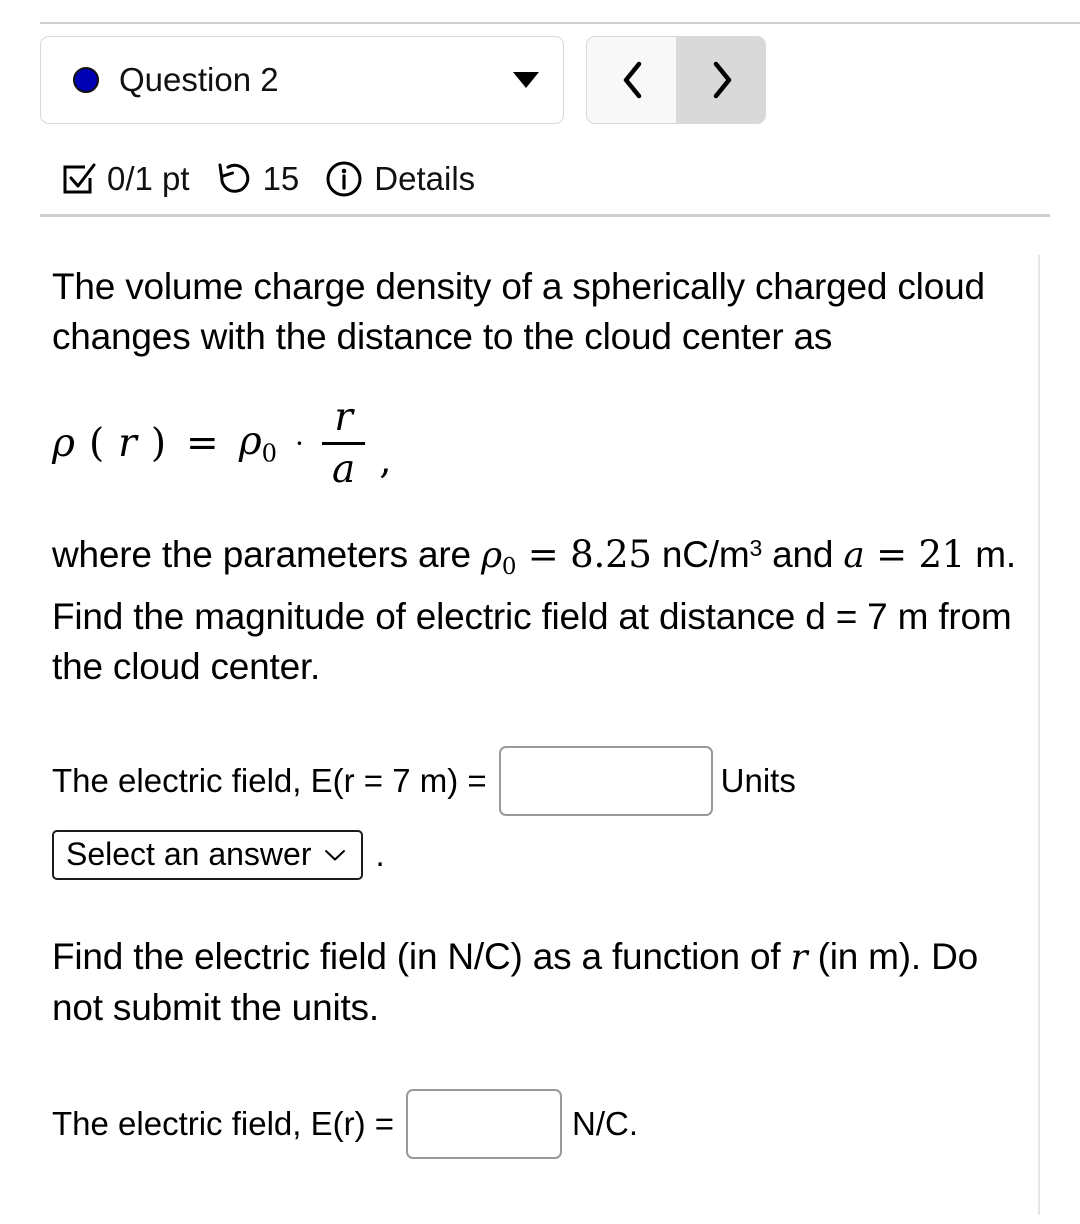  I want to click on equation-fraction: r a, so click(343, 443).